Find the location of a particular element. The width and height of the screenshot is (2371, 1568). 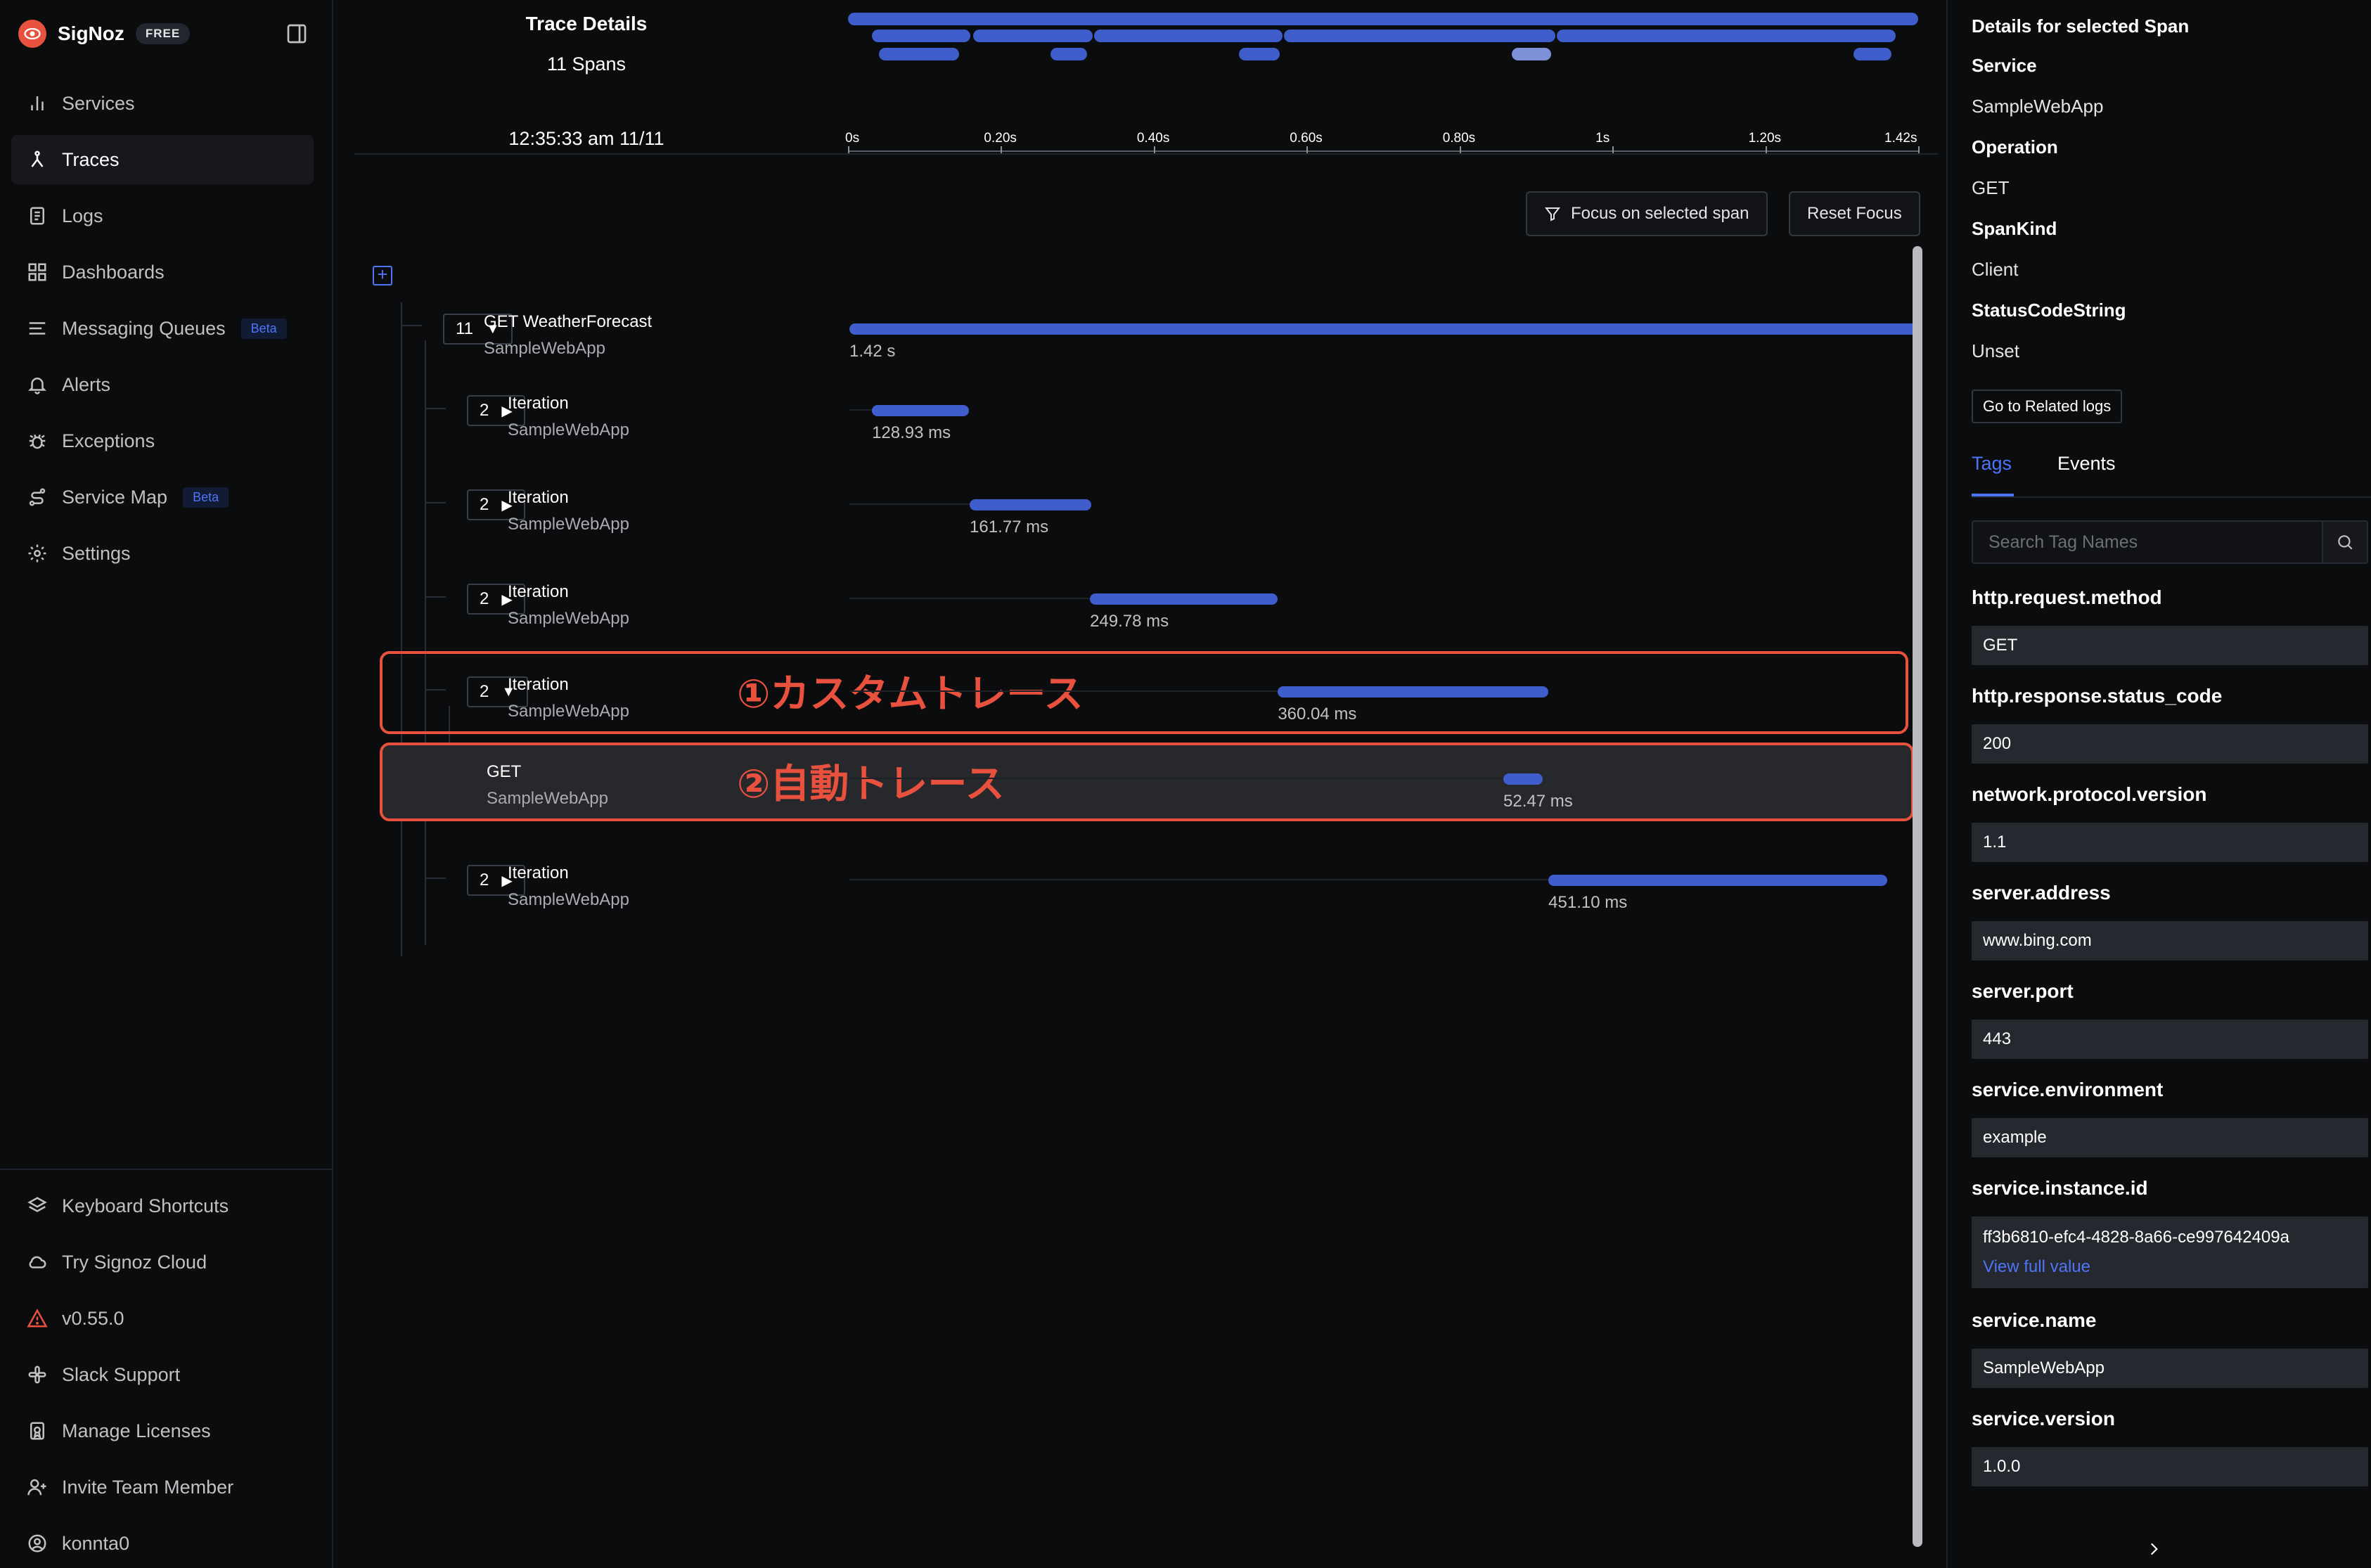

tag-value-text: 200 is located at coordinates (1997, 743).